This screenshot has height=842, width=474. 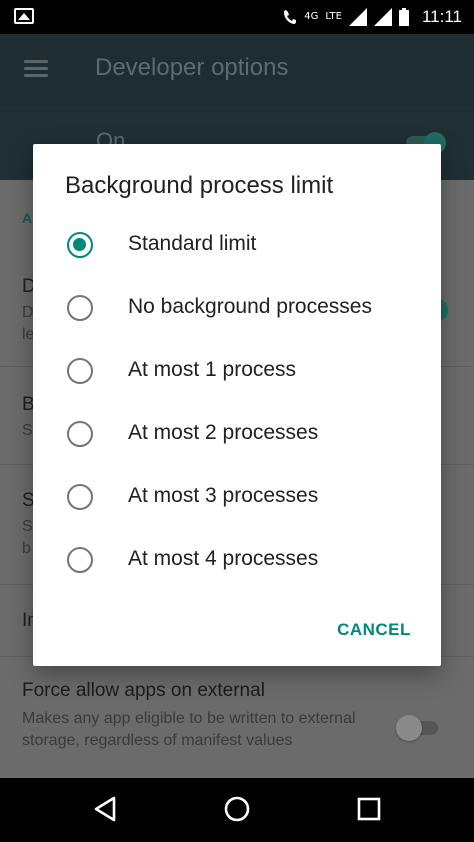 I want to click on list-item-sub-partial: D, so click(x=28, y=312).